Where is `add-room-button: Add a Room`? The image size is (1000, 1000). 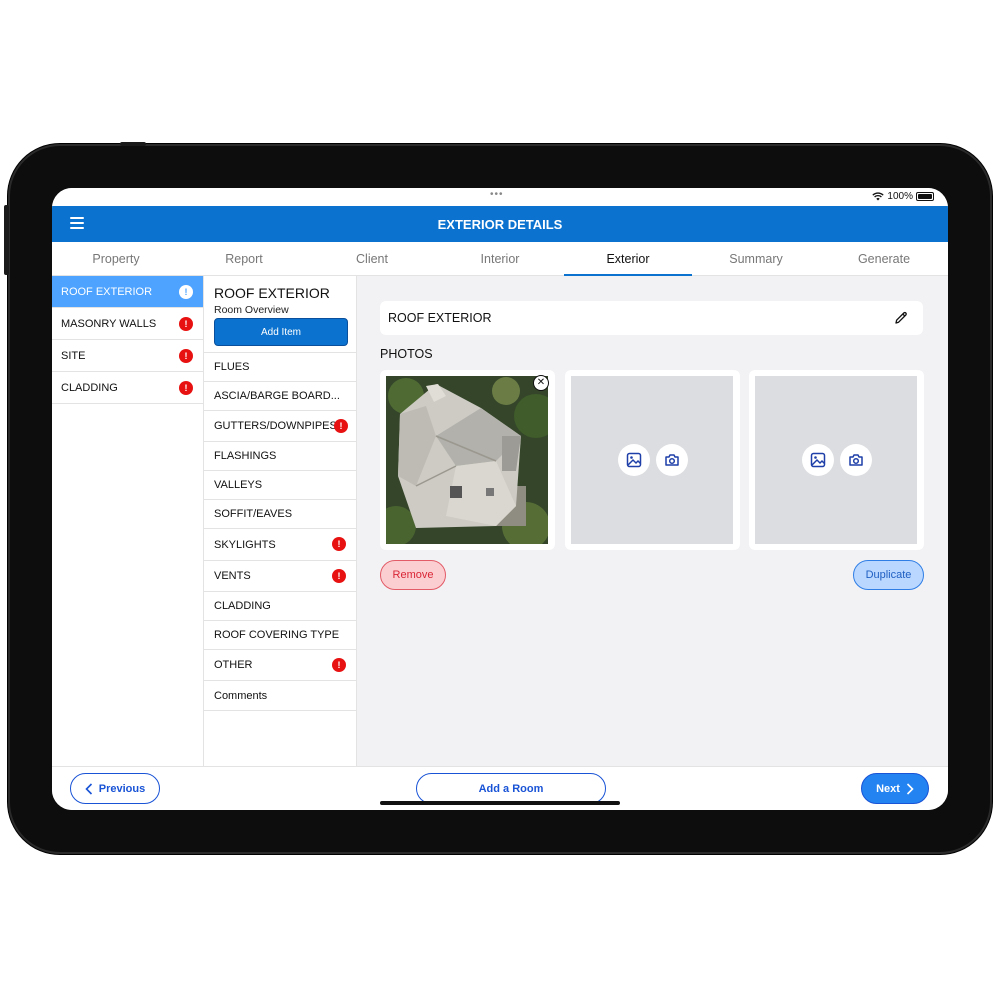
add-room-button: Add a Room is located at coordinates (511, 788).